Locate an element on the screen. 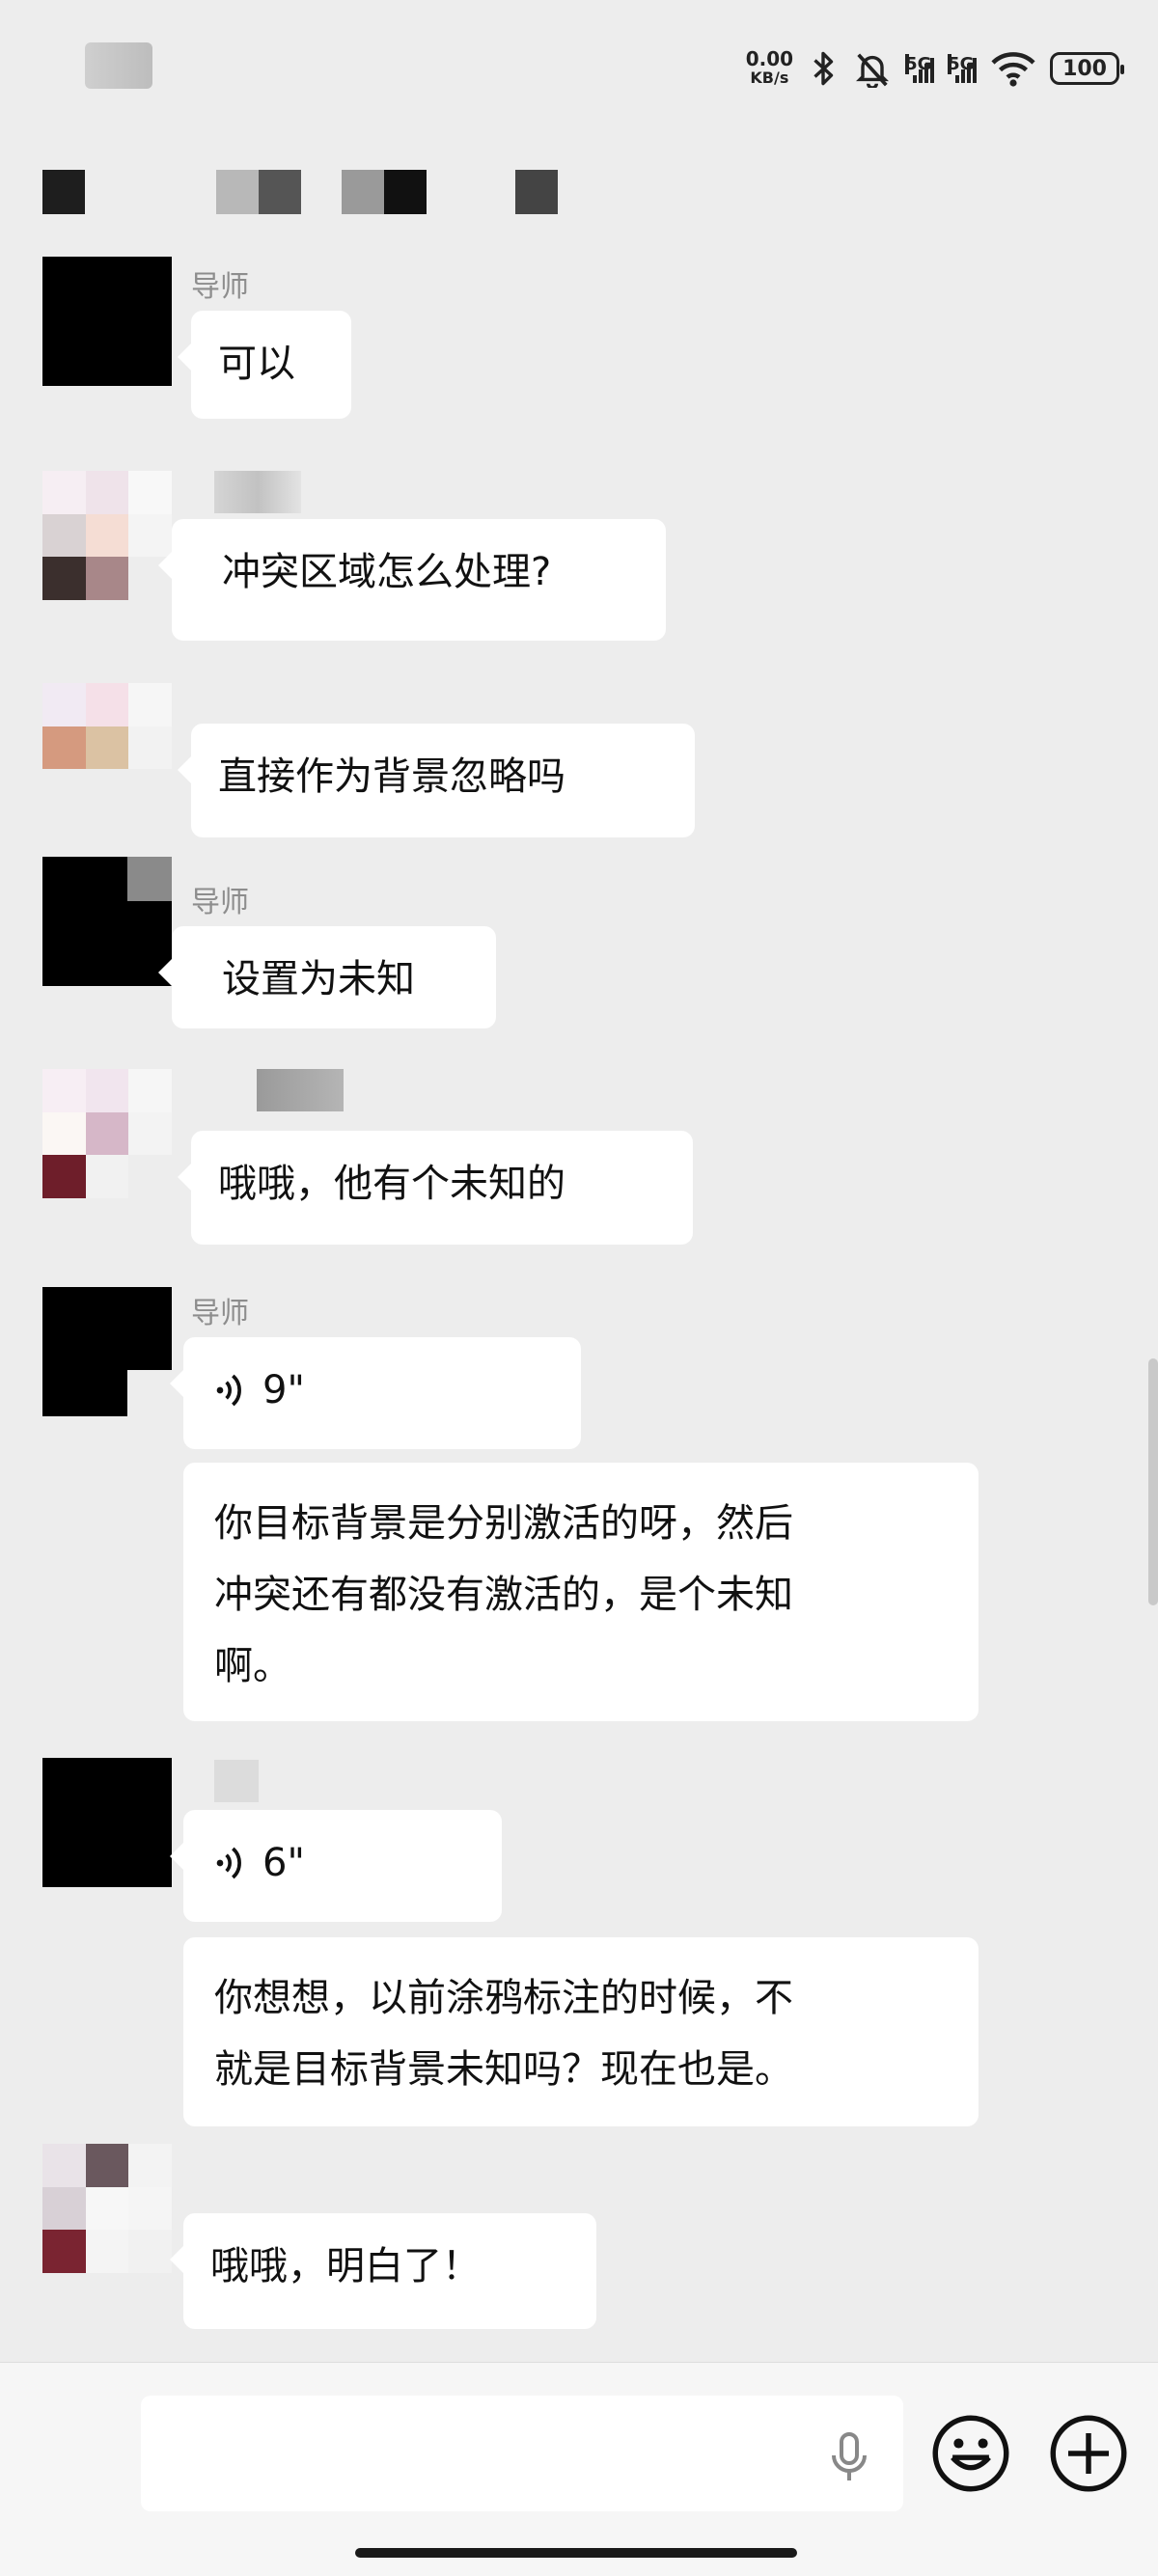 The width and height of the screenshot is (1158, 2576). network-speed-value: 0.00 is located at coordinates (769, 59).